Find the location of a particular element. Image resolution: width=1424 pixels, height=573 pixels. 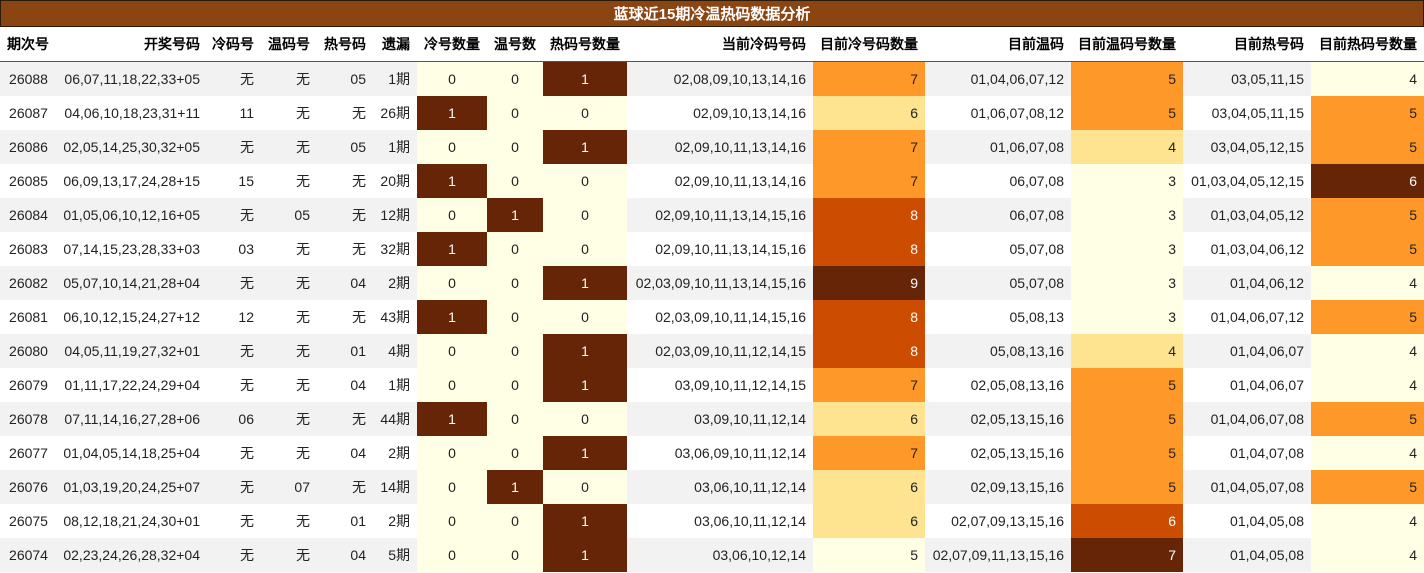

cell-cold-code: 06 is located at coordinates (234, 419).